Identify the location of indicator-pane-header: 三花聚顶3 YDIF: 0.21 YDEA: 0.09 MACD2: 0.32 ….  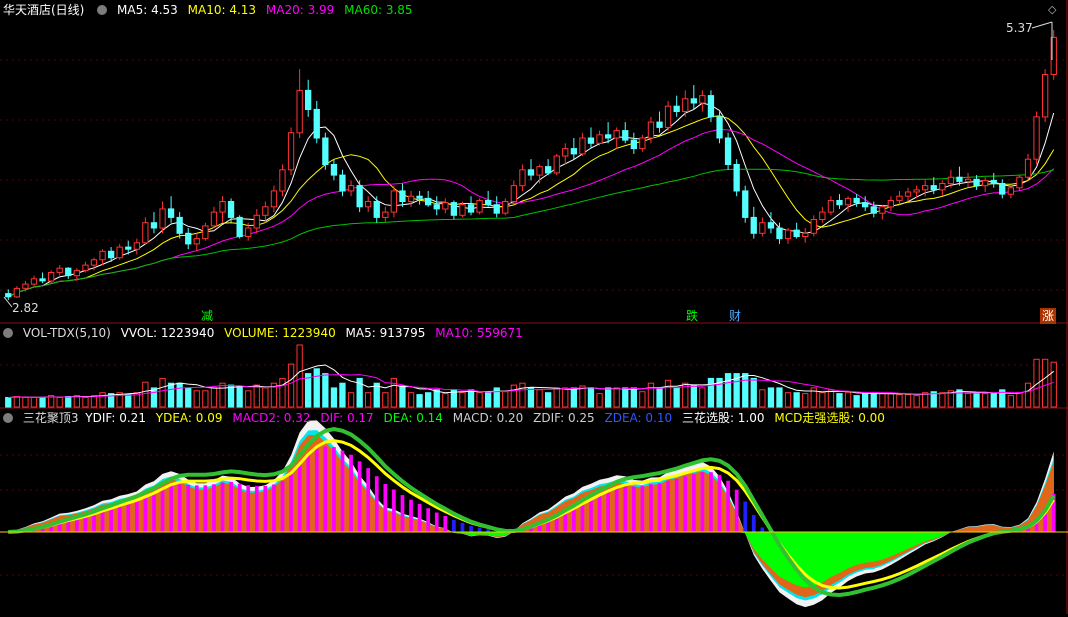
(445, 418).